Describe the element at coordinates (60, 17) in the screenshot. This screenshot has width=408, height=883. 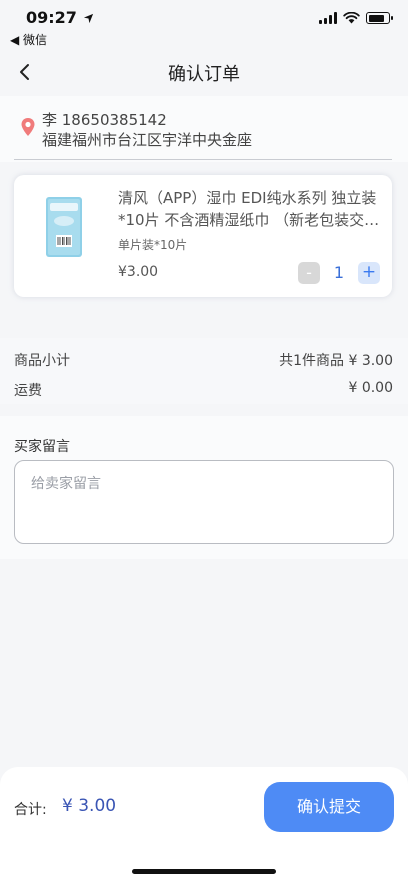
I see `status-time: 09:27` at that location.